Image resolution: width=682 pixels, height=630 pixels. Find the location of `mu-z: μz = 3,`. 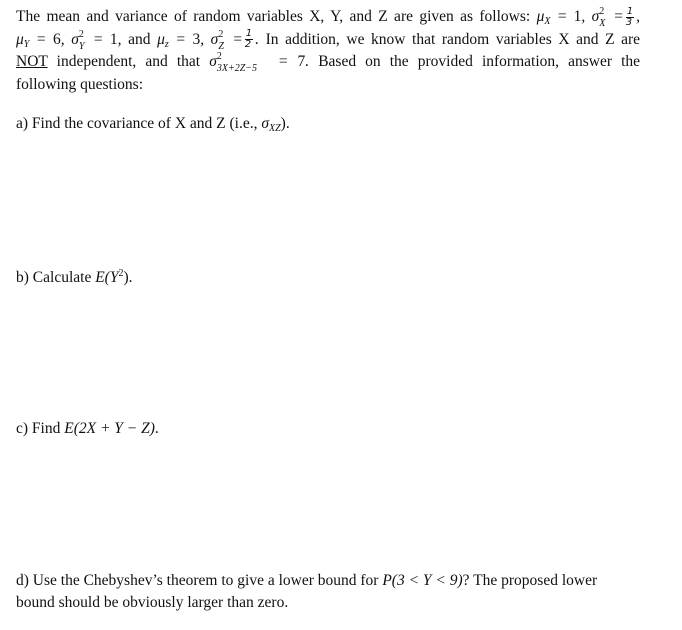

mu-z: μz = 3, is located at coordinates (181, 40).